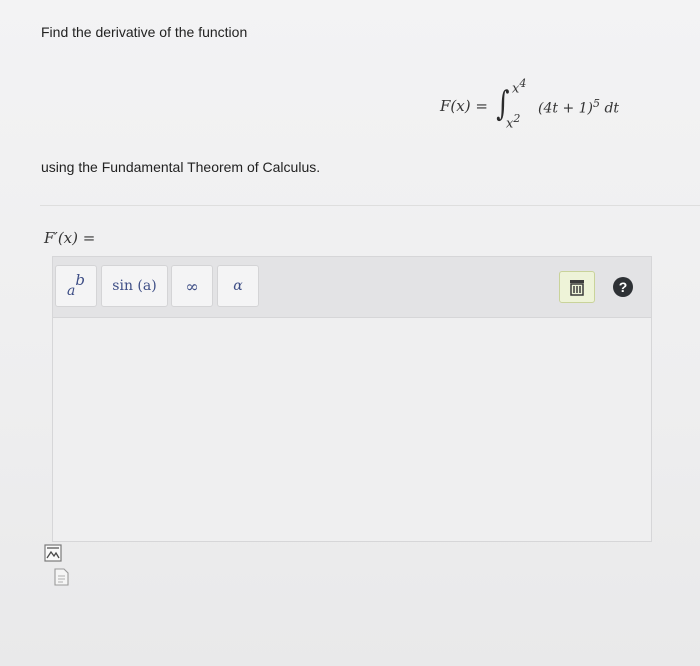  Describe the element at coordinates (352, 287) in the screenshot. I see `editor-toolbar: ab sin (a) ∞ α ?` at that location.